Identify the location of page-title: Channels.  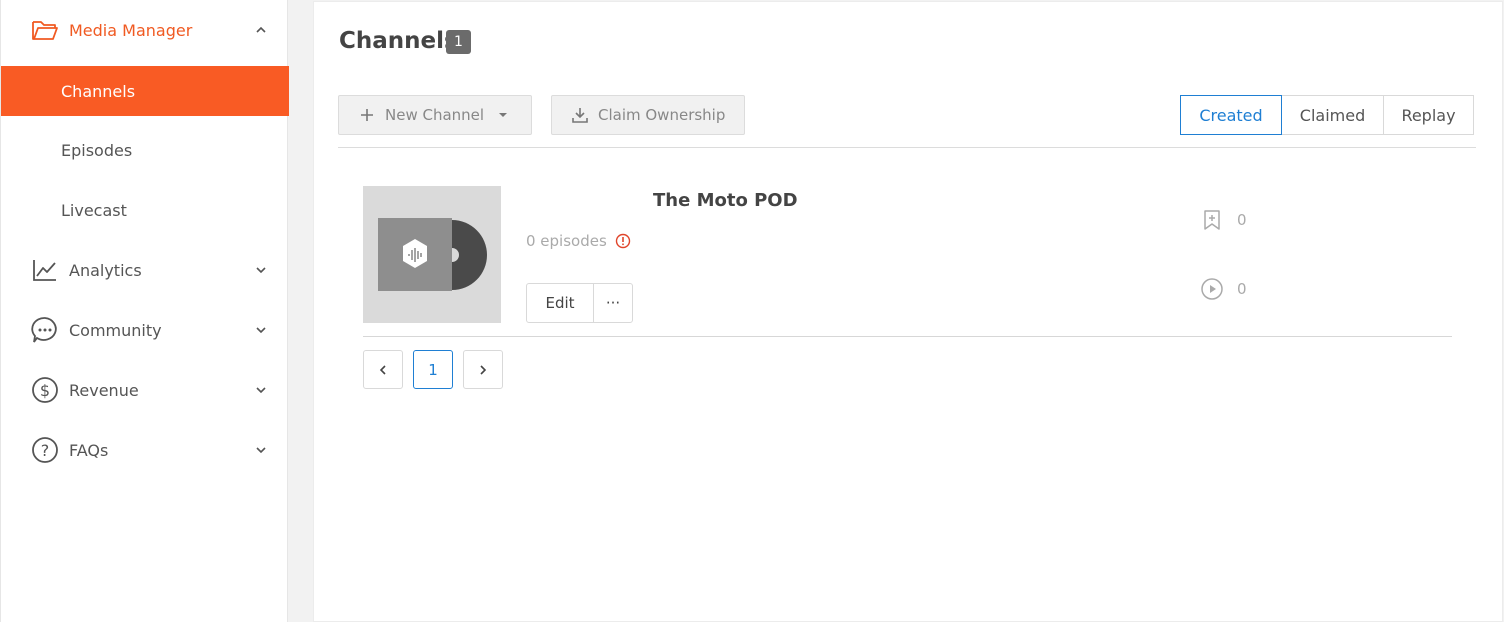
(398, 41).